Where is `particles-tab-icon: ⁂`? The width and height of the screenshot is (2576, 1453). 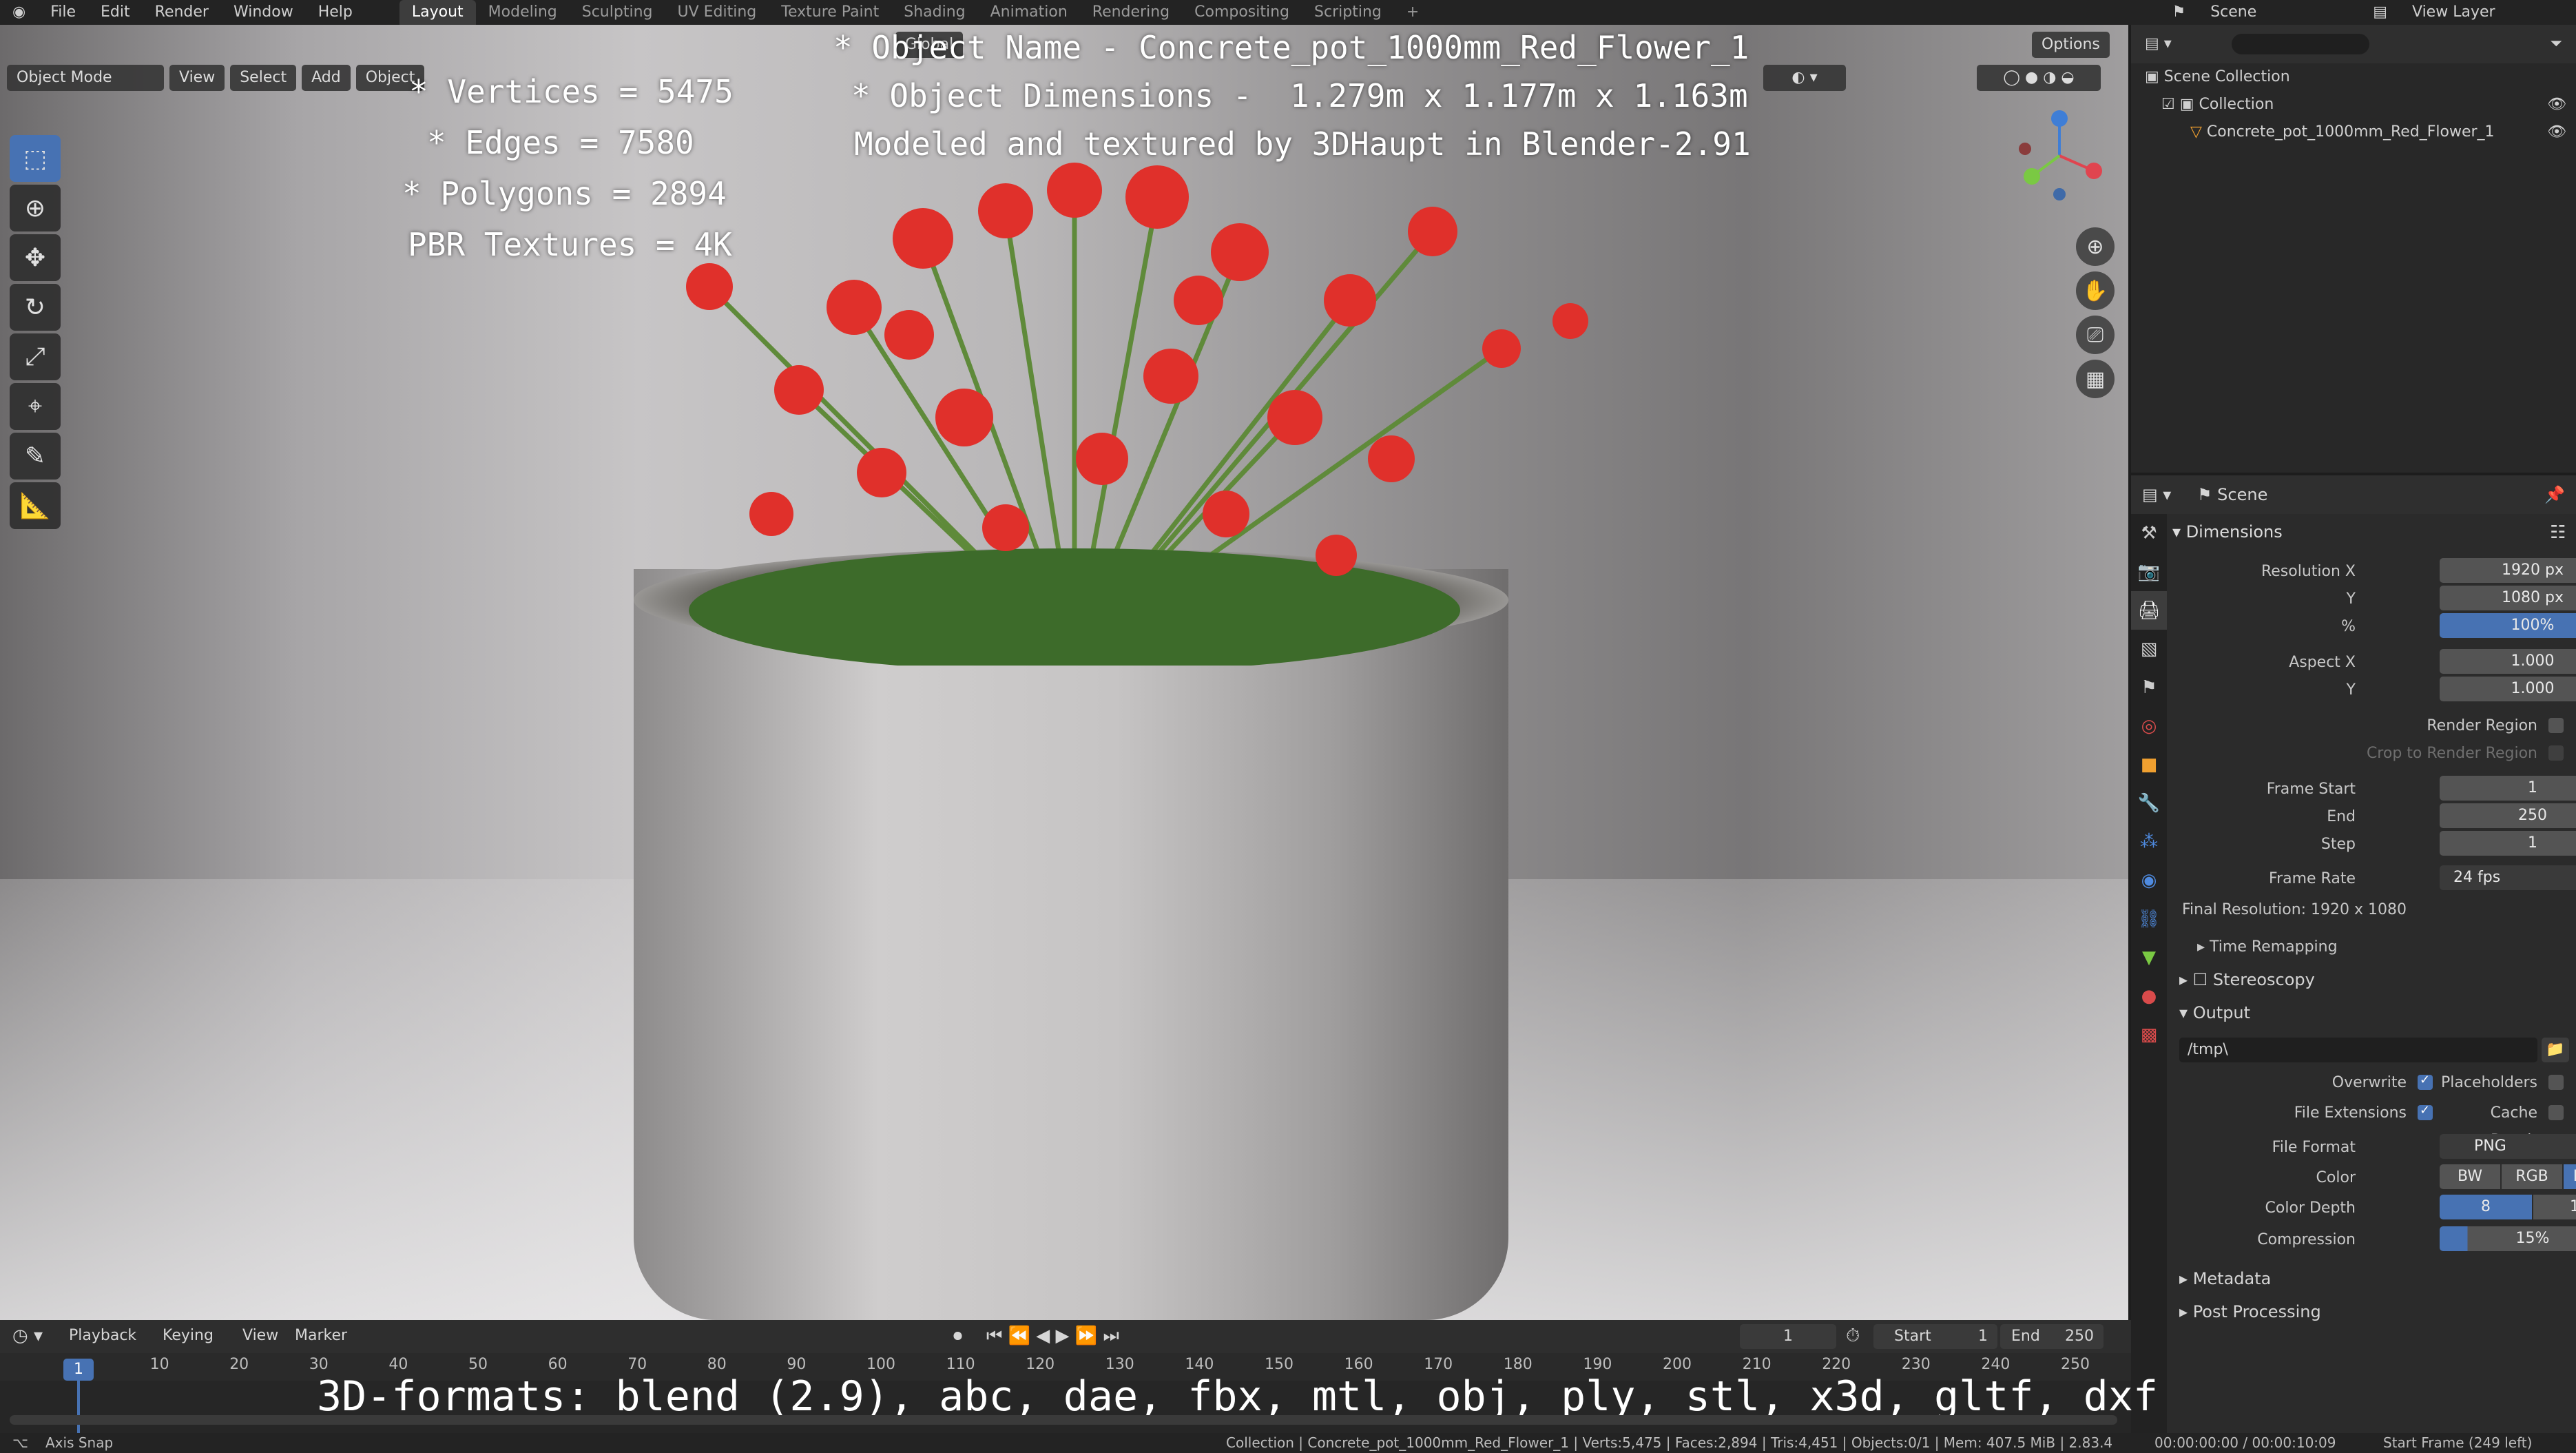 particles-tab-icon: ⁂ is located at coordinates (2149, 842).